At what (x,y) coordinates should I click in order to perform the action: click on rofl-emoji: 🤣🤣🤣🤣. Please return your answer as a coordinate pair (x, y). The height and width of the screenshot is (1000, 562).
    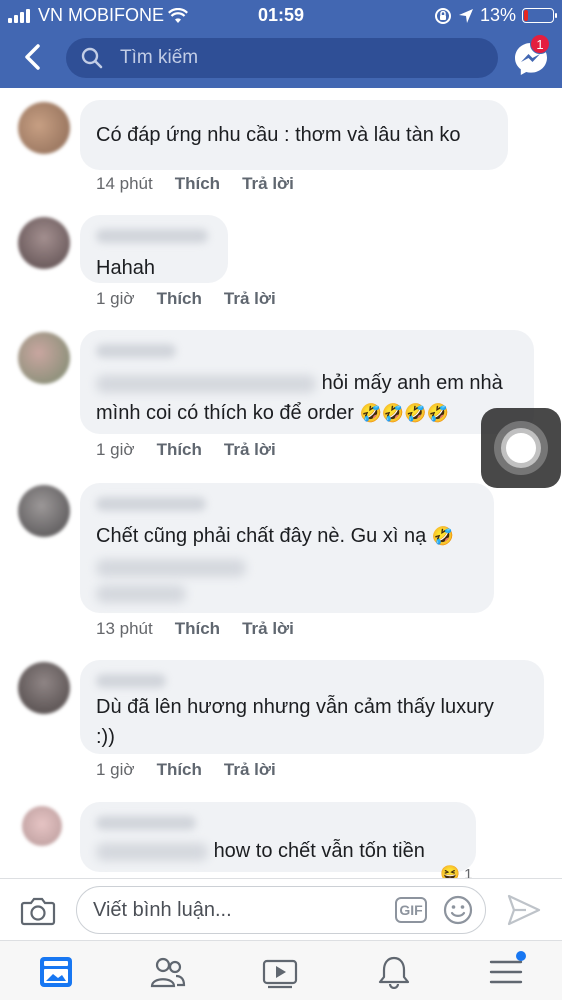
    Looking at the image, I should click on (404, 413).